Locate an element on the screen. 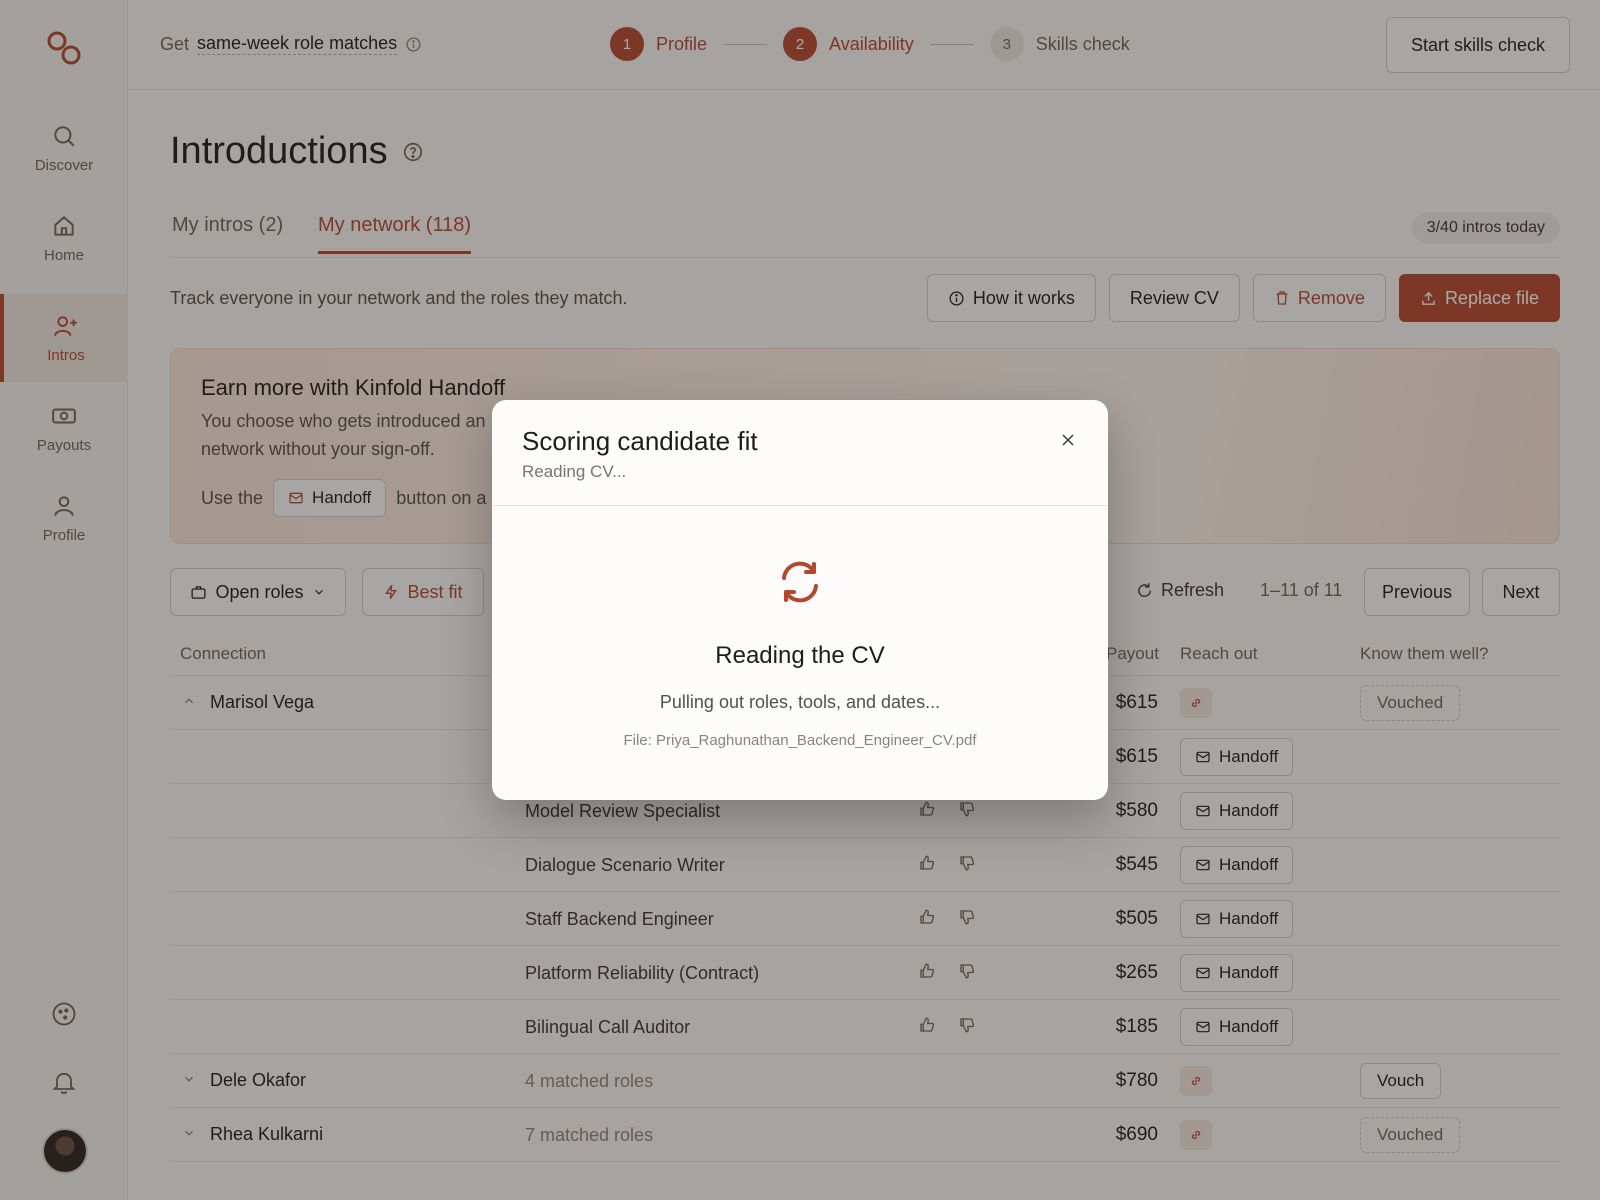 This screenshot has width=1600, height=1200. sync-spinner-icon is located at coordinates (800, 582).